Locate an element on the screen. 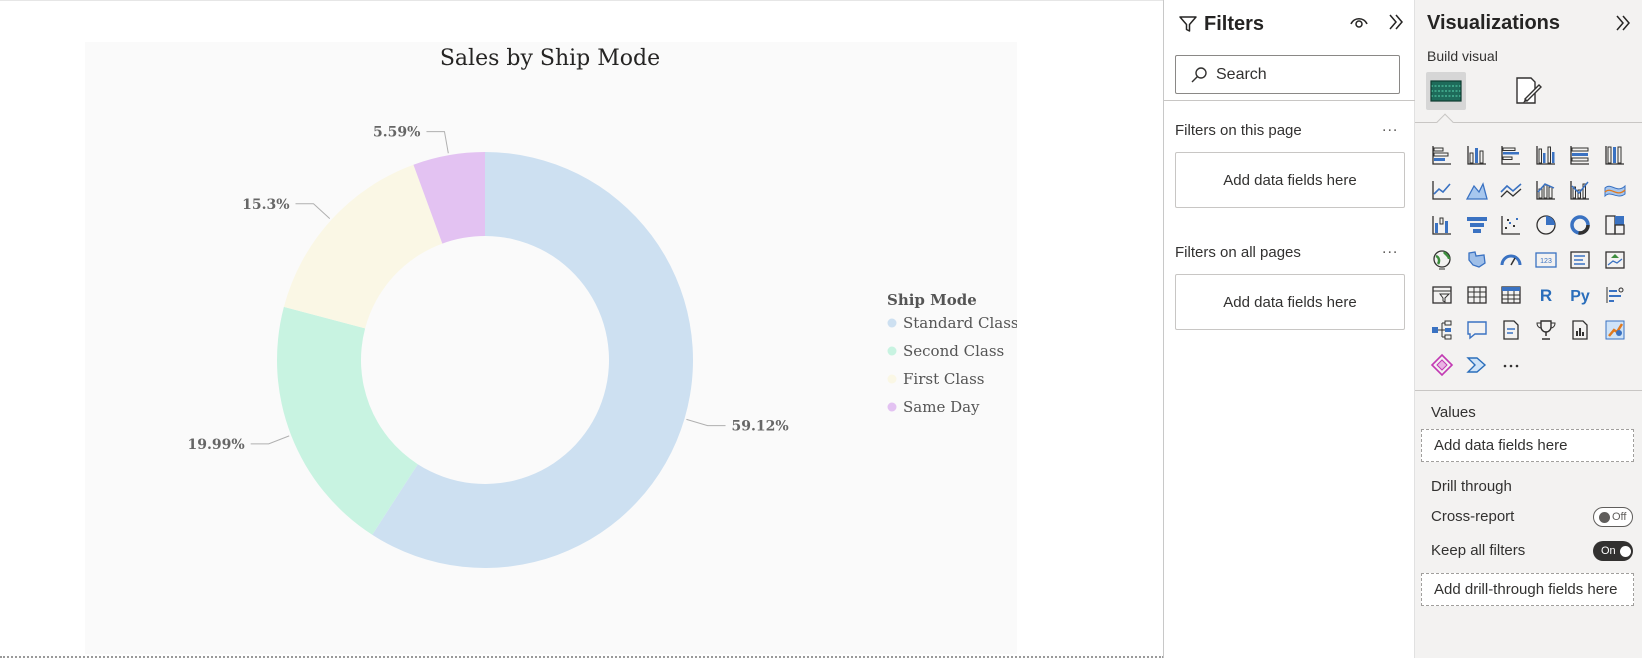 Image resolution: width=1642 pixels, height=658 pixels. trophy-icon is located at coordinates (1546, 329).